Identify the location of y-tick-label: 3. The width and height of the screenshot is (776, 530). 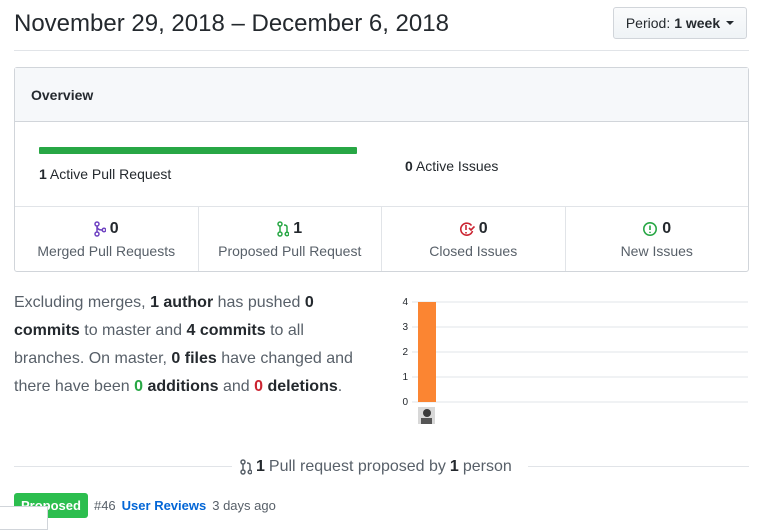
(405, 327).